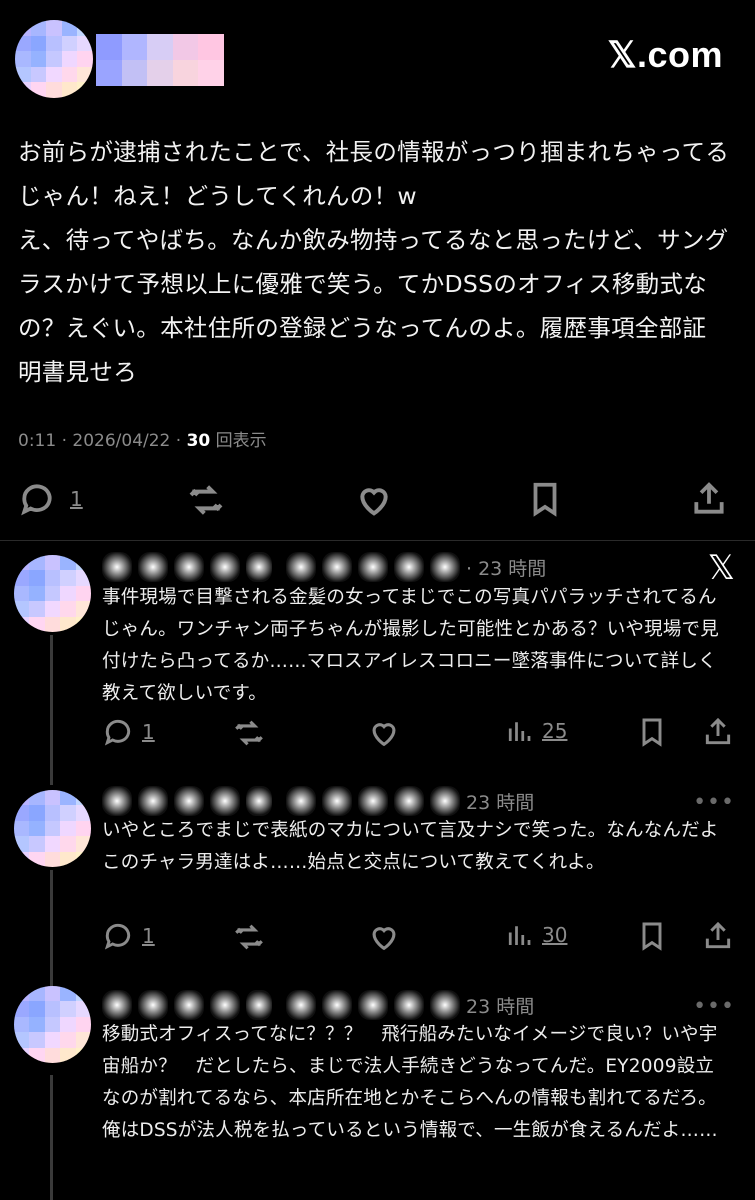 The width and height of the screenshot is (755, 1200). Describe the element at coordinates (418, 938) in the screenshot. I see `reply-action-bar: 1 30` at that location.